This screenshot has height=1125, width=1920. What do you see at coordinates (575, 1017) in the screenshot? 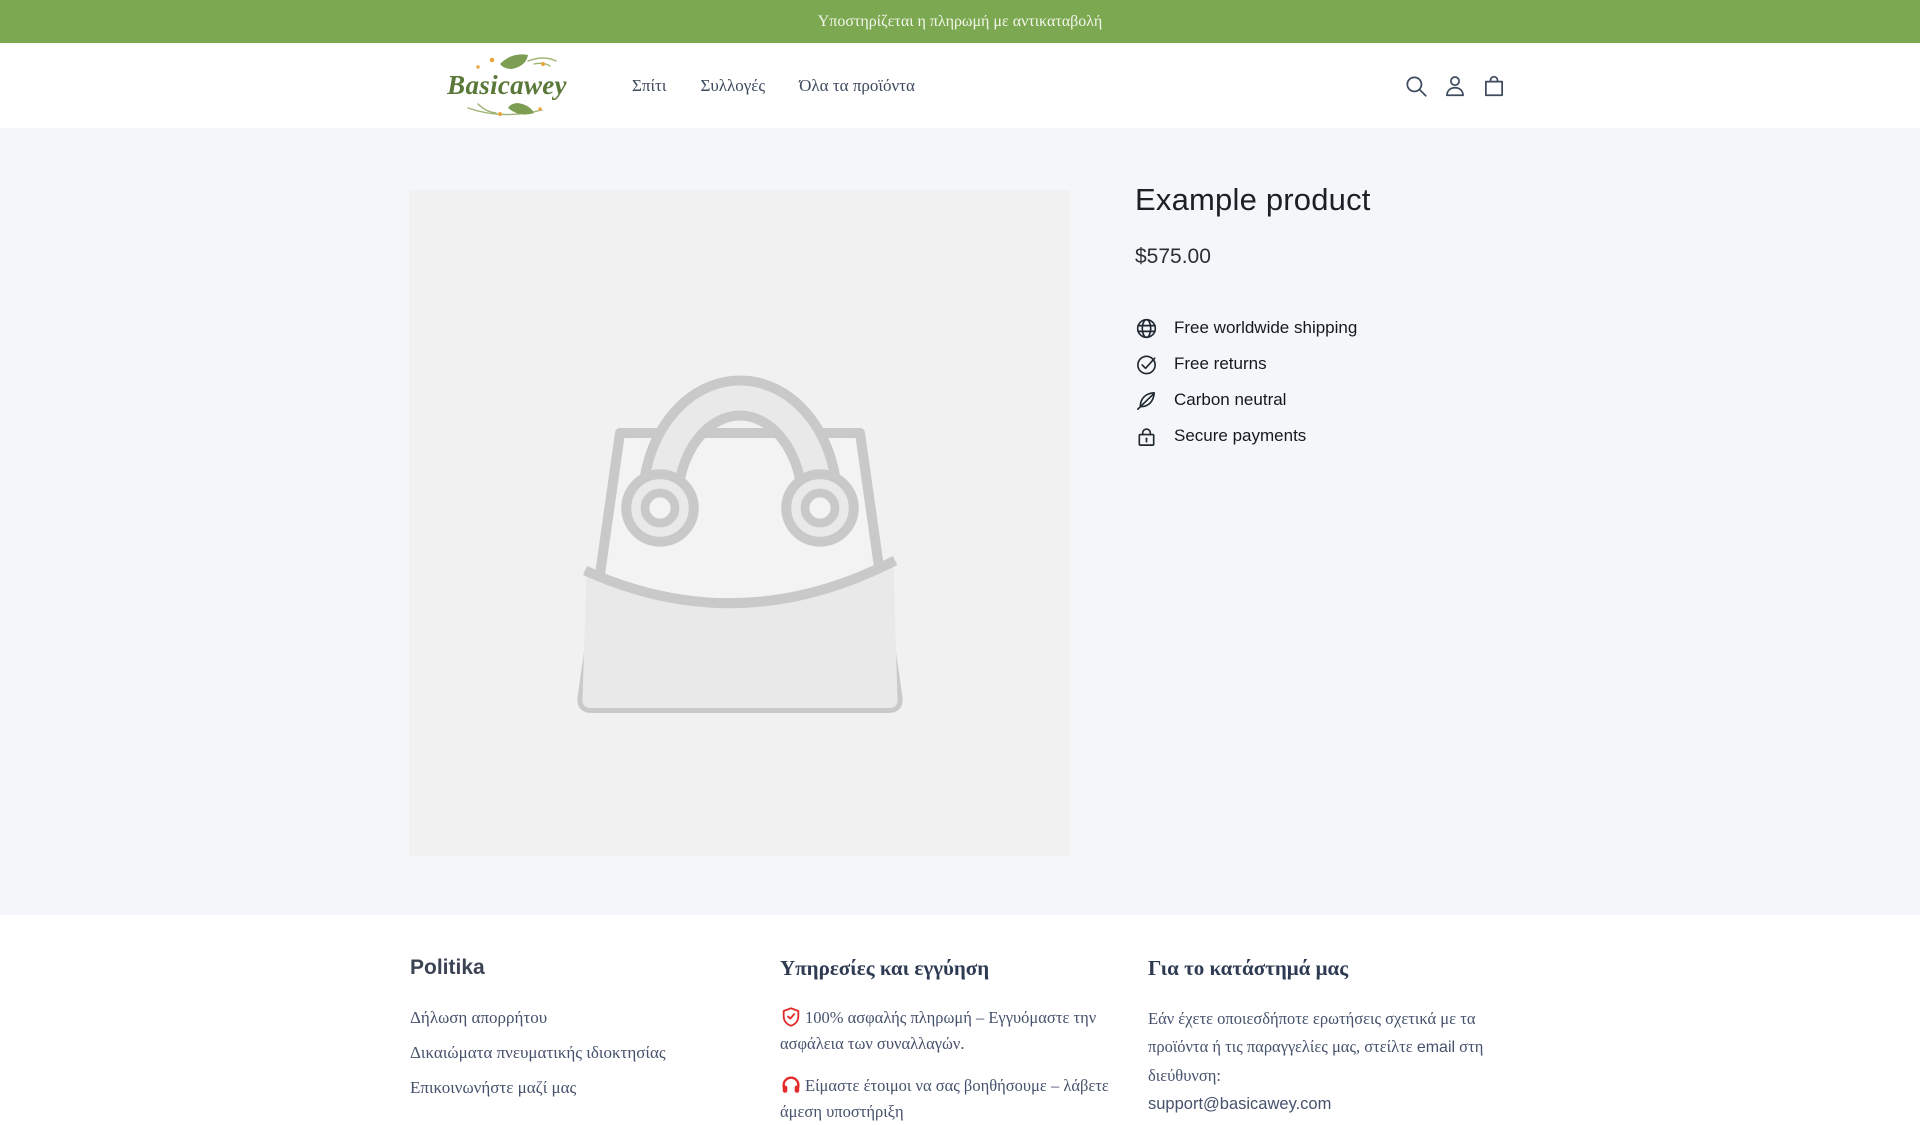
I see `footer-link-privacy: Δήλωση απορρήτου` at bounding box center [575, 1017].